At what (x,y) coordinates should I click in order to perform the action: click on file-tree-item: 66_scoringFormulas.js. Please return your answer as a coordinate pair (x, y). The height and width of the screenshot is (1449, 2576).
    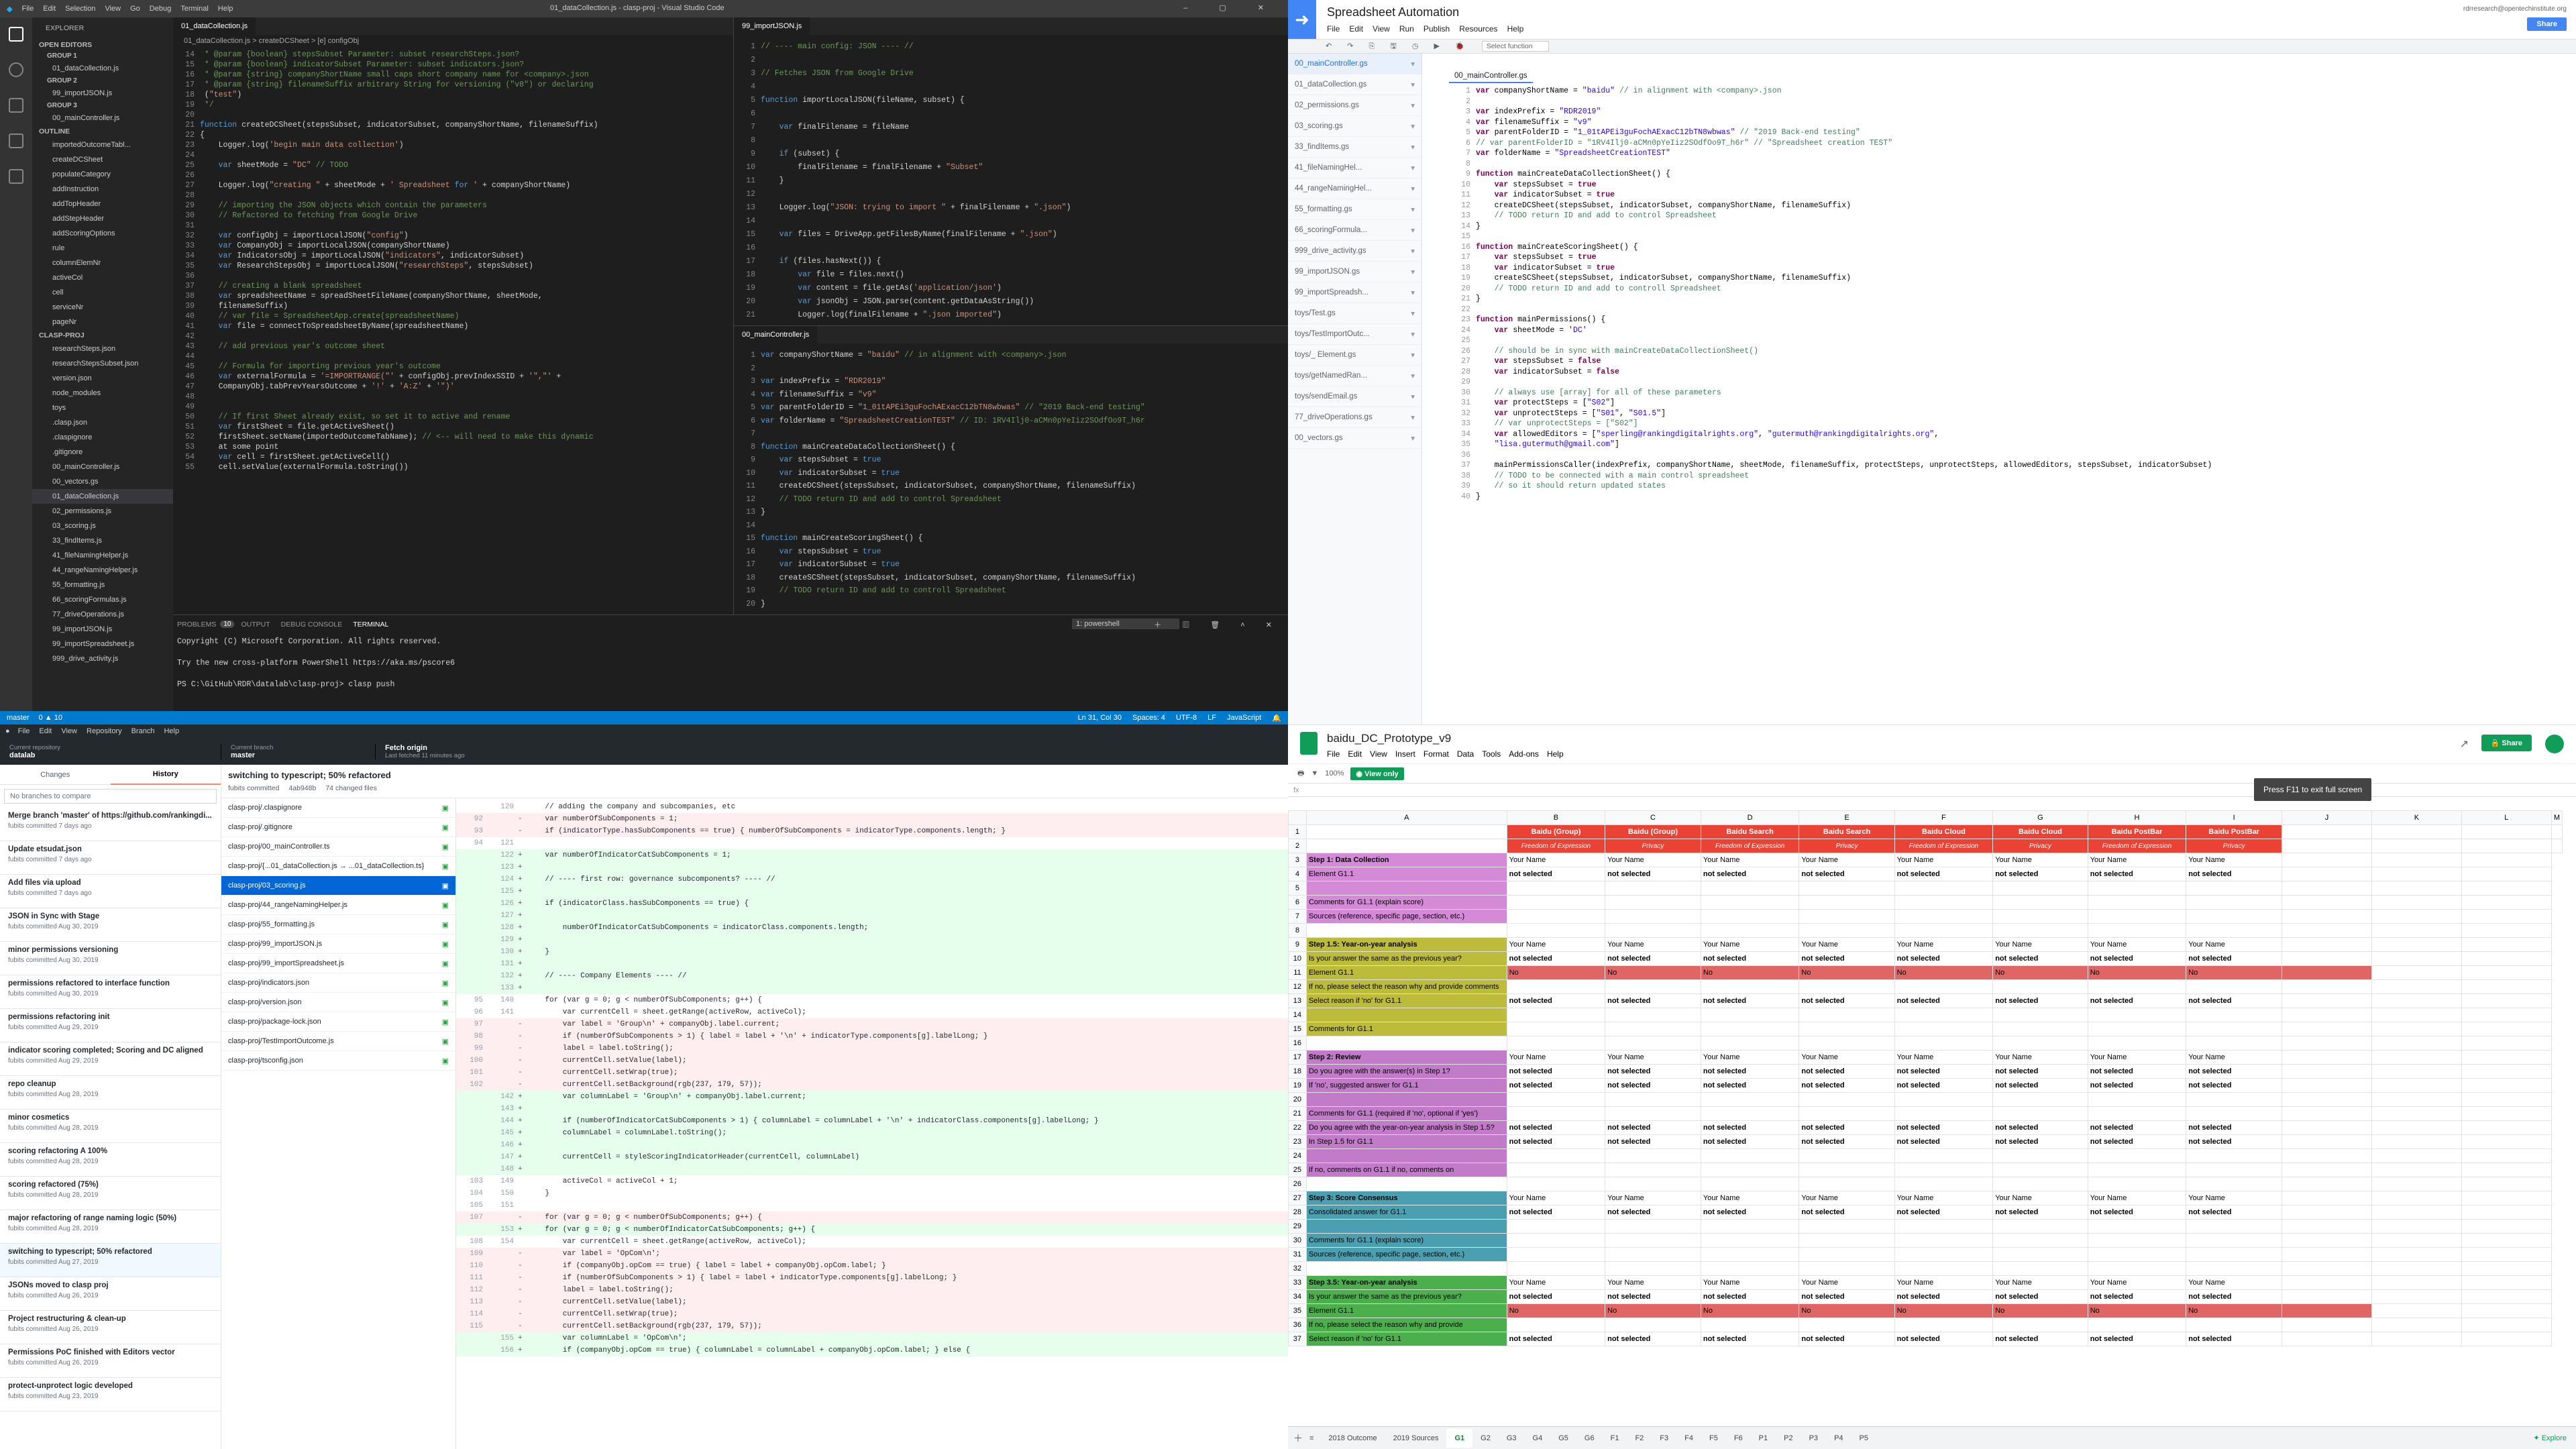
    Looking at the image, I should click on (102, 599).